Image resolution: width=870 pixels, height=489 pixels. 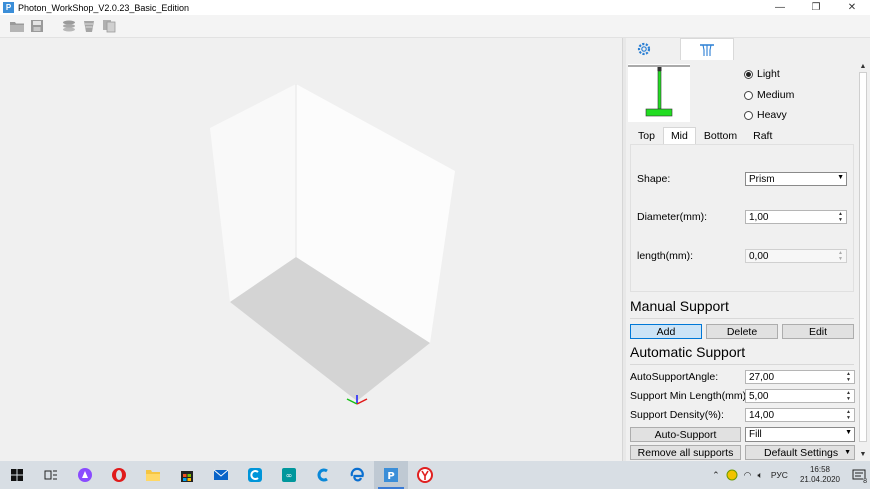 I want to click on panel-scrollbar: ▲ ▼, so click(x=863, y=260).